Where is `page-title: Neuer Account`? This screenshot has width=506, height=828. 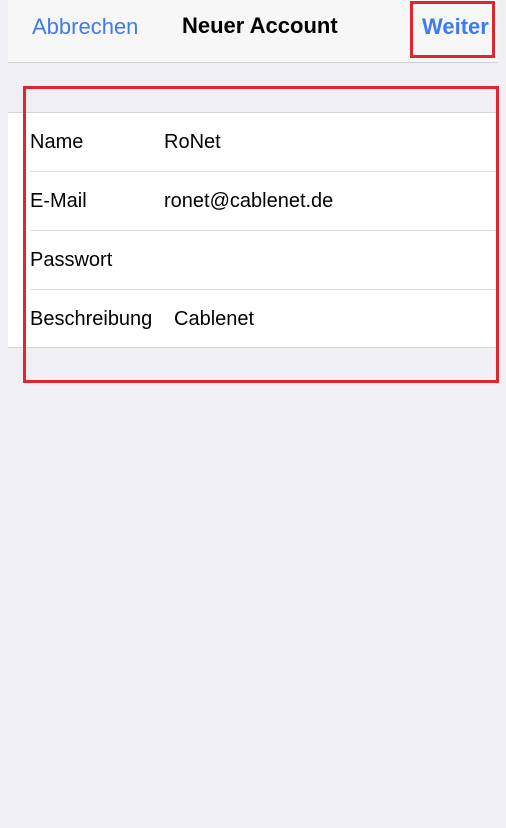 page-title: Neuer Account is located at coordinates (260, 25).